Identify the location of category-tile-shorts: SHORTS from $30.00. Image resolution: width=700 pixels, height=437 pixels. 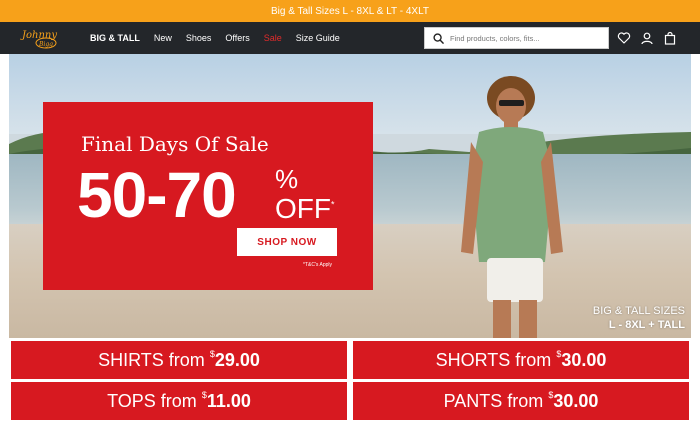
(521, 360).